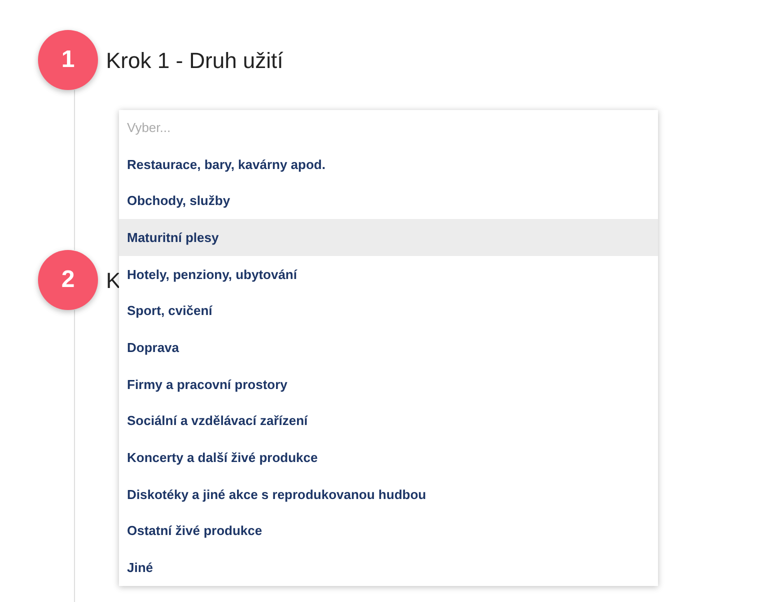 The image size is (778, 602). What do you see at coordinates (113, 280) in the screenshot?
I see `step-title: K` at bounding box center [113, 280].